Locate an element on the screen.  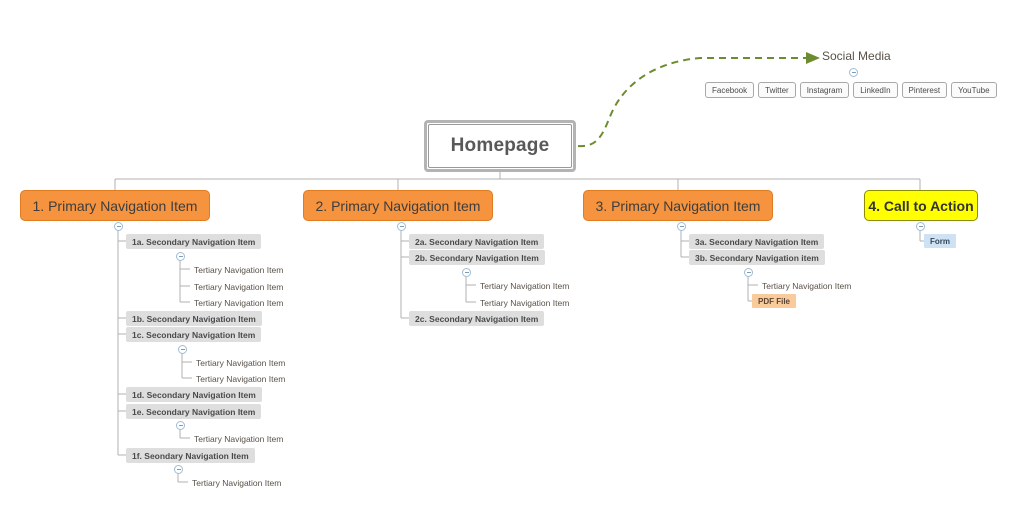
node-tertiary-1a-3: Tertiary Navigation Item is located at coordinates (238, 302).